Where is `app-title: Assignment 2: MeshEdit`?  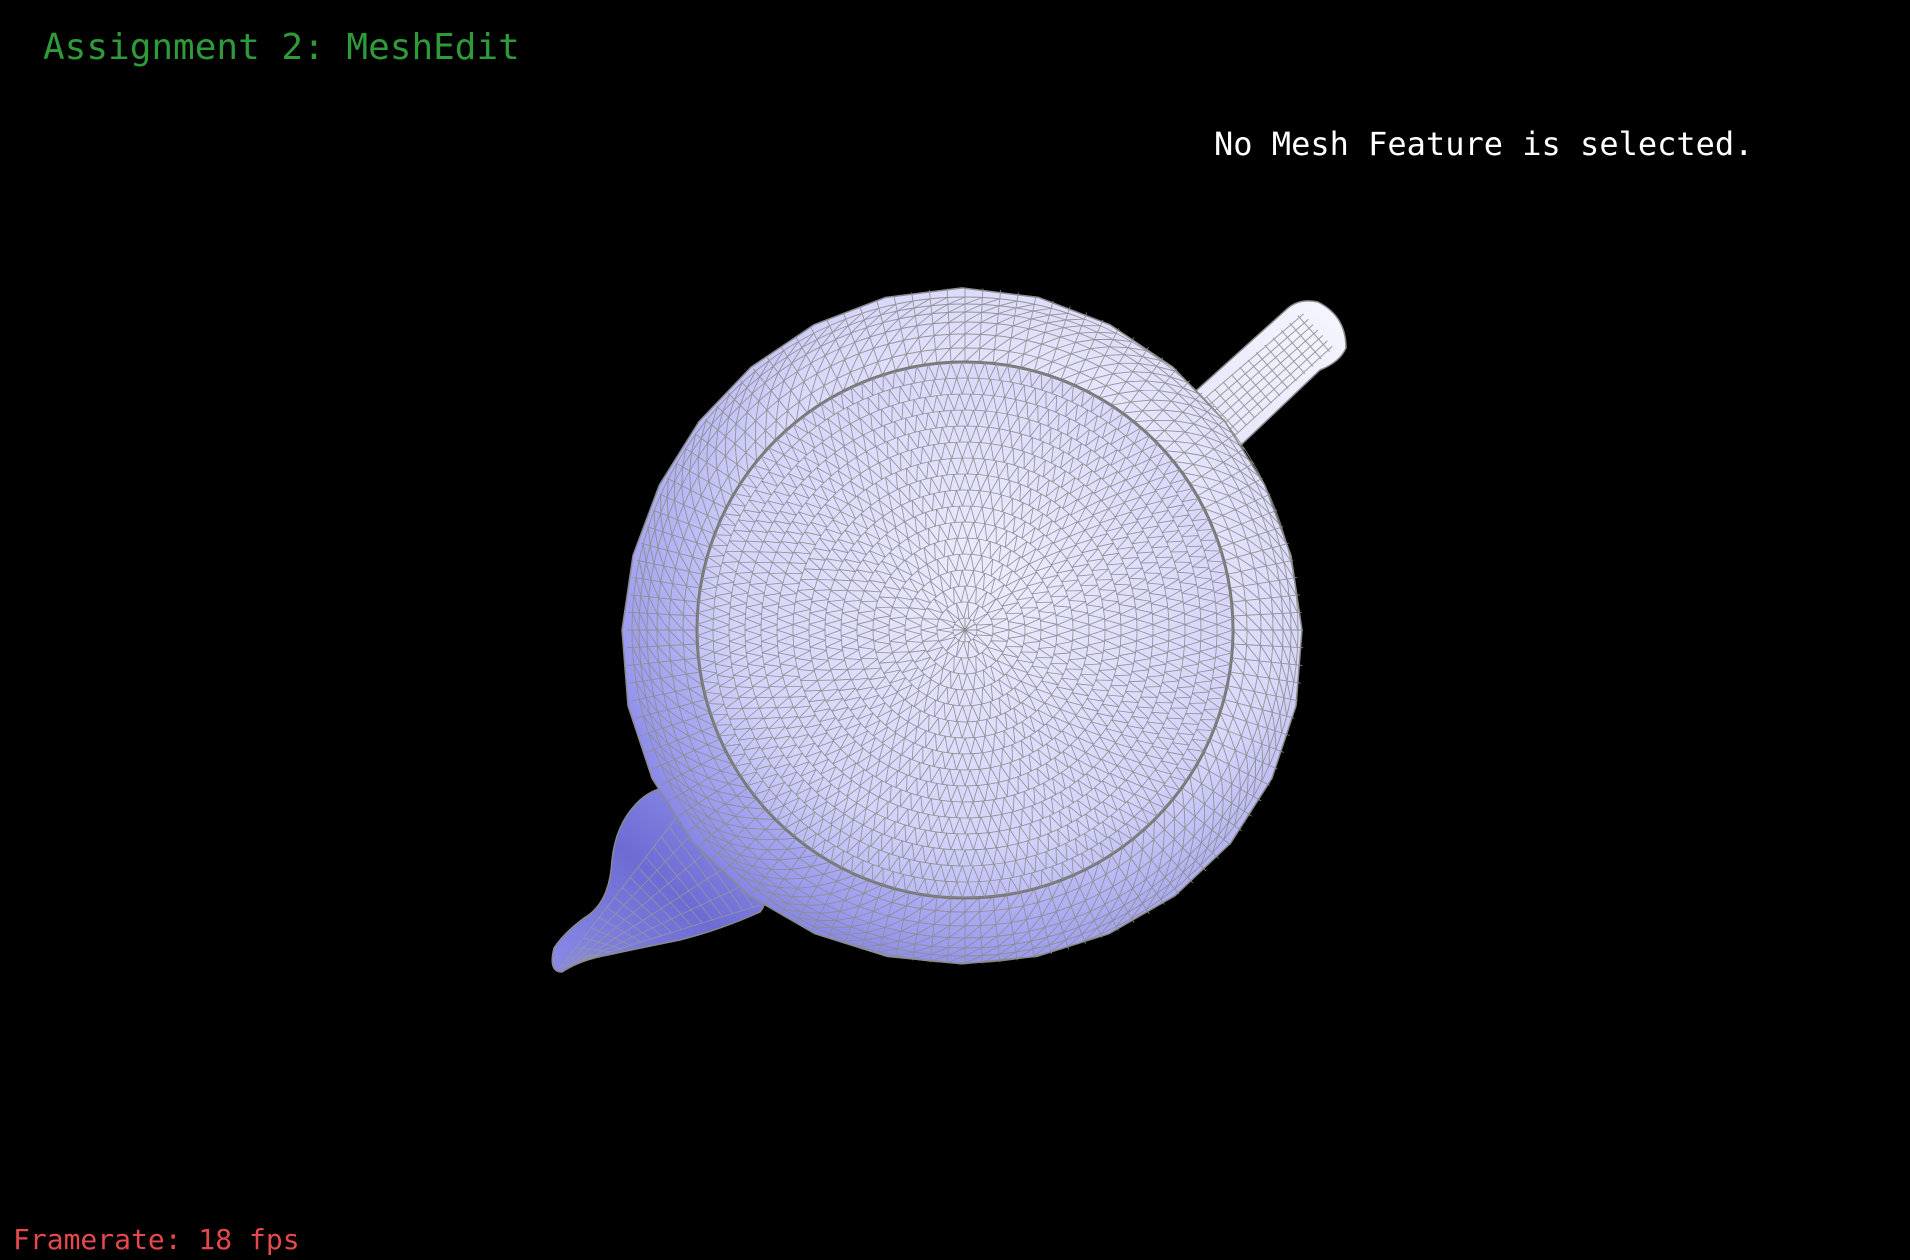
app-title: Assignment 2: MeshEdit is located at coordinates (281, 47).